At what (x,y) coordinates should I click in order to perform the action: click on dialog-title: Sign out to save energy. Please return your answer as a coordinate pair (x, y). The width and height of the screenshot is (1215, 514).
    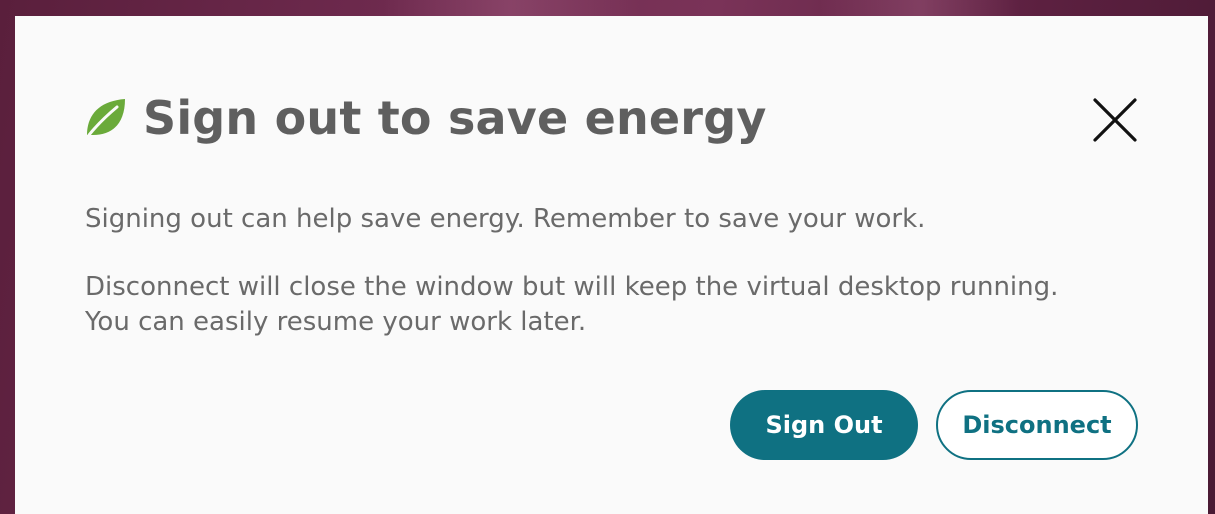
    Looking at the image, I should click on (455, 118).